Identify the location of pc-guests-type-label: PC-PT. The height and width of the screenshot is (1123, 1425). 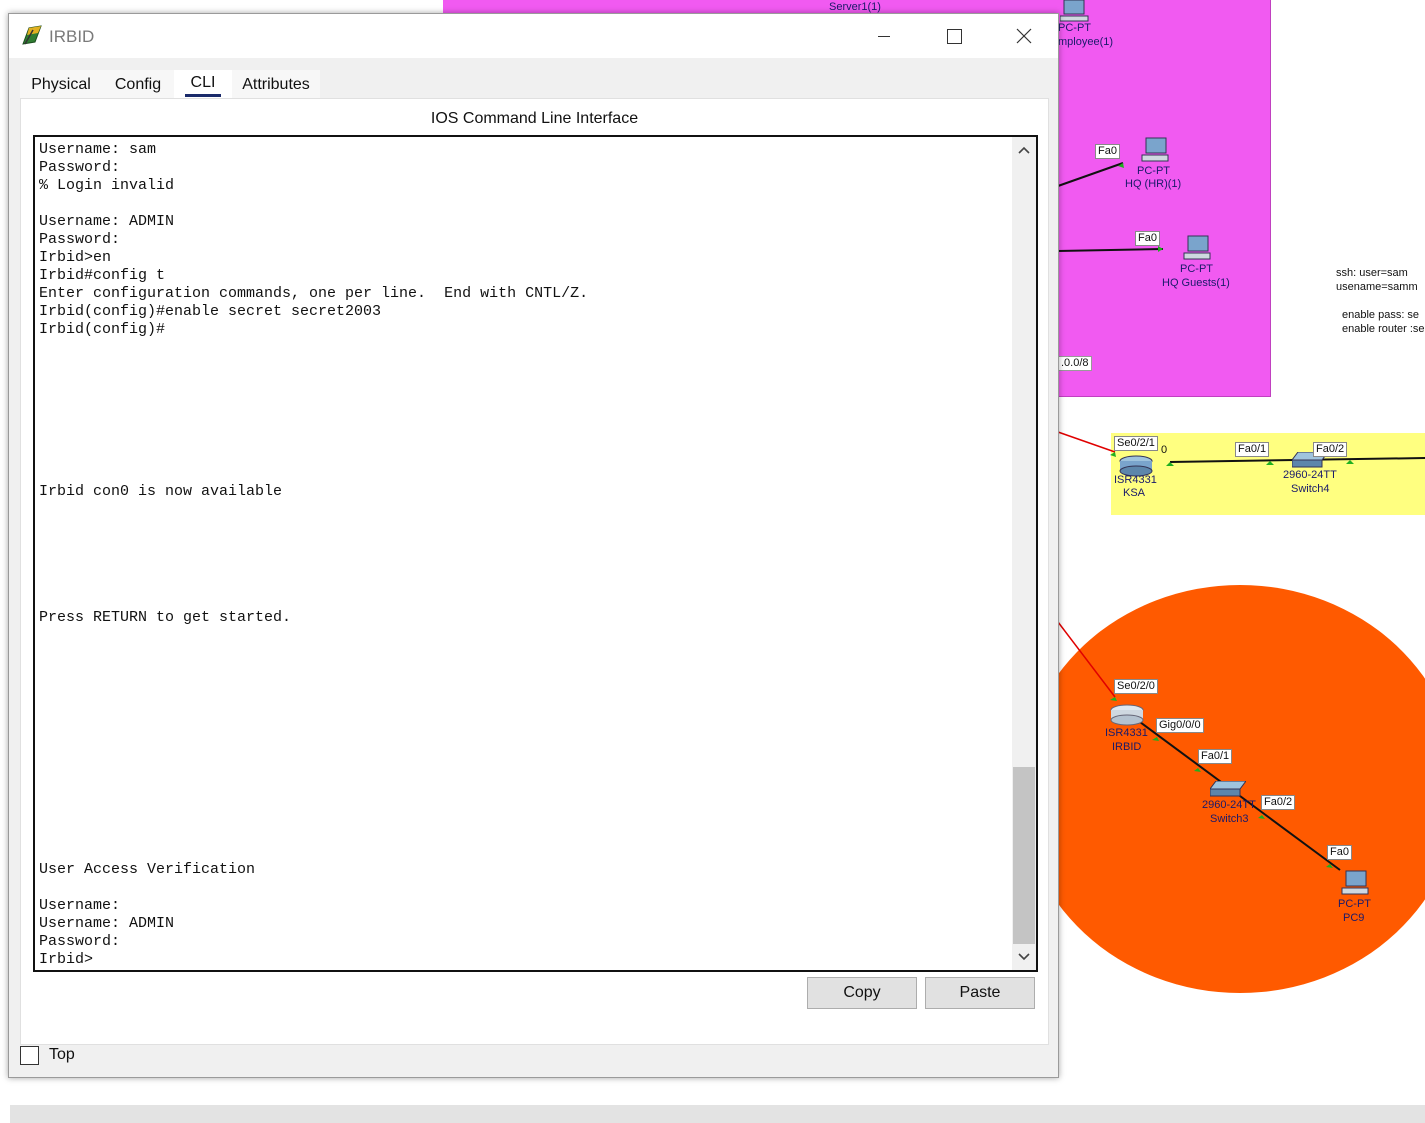
(1196, 269).